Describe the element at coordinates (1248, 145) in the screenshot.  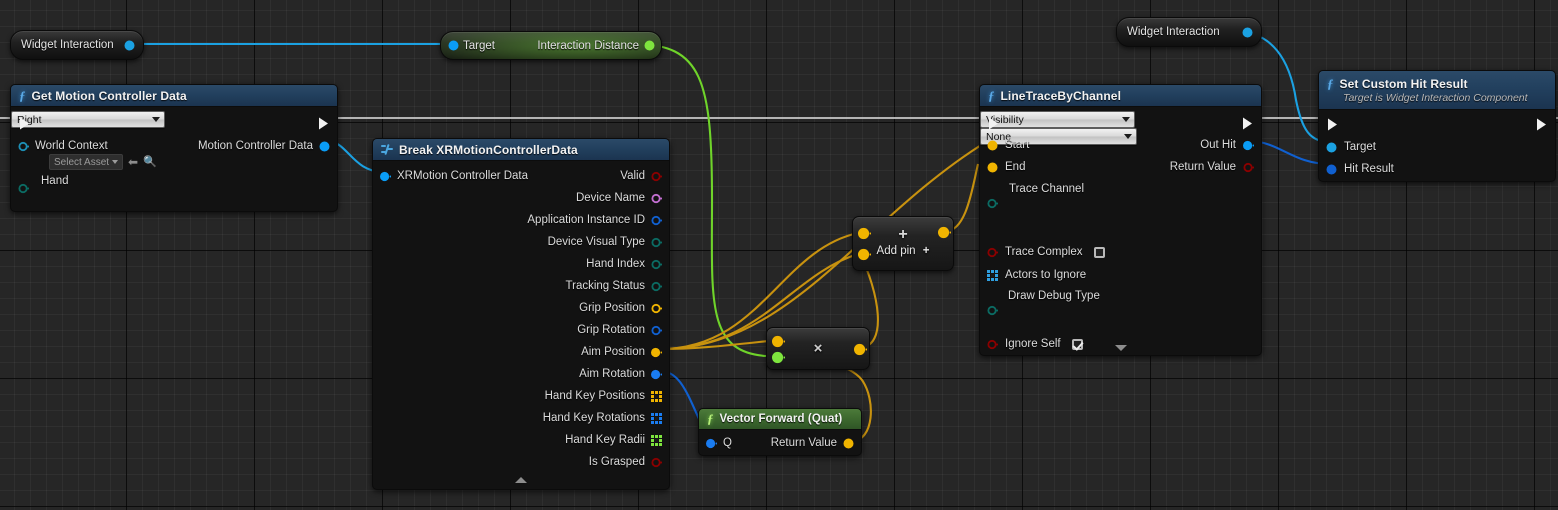
I see `pin-lt-out-hit` at that location.